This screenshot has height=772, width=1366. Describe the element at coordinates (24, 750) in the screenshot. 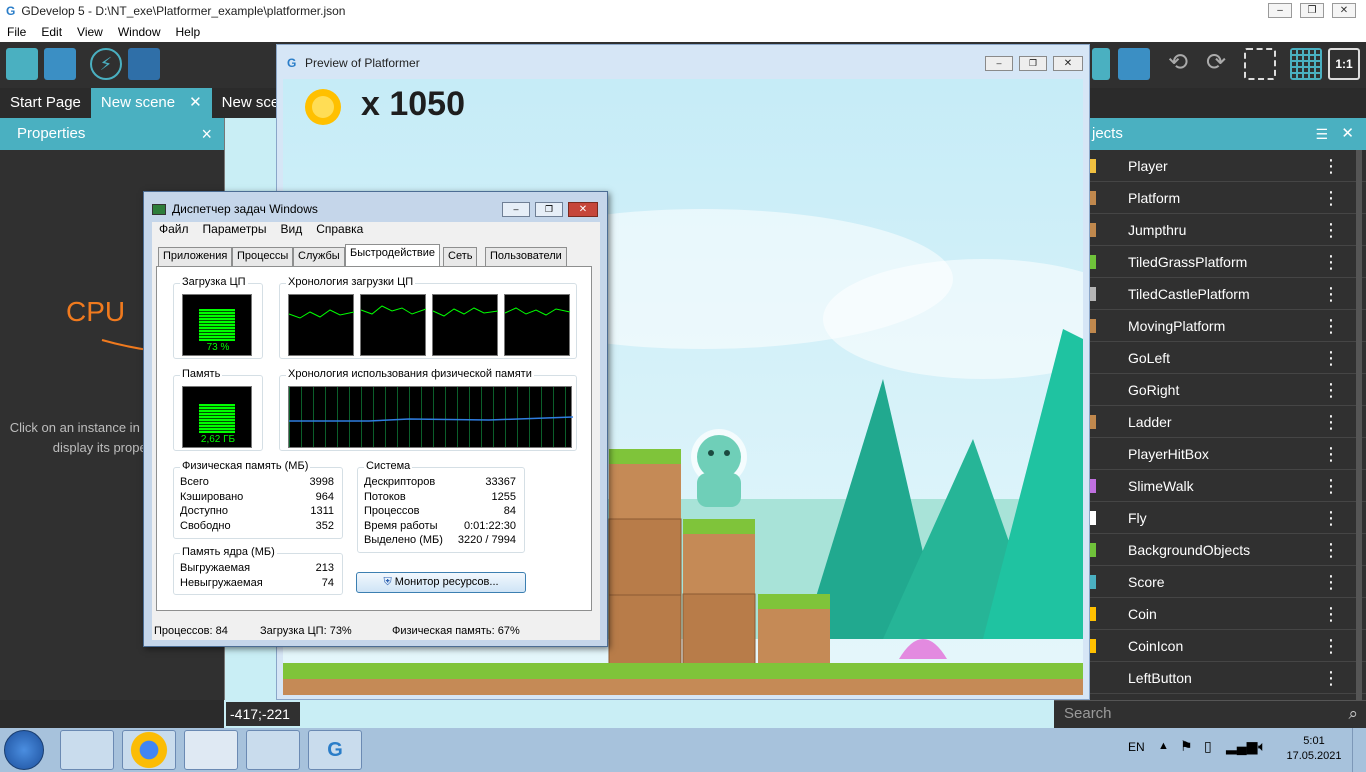

I see `start-button` at that location.